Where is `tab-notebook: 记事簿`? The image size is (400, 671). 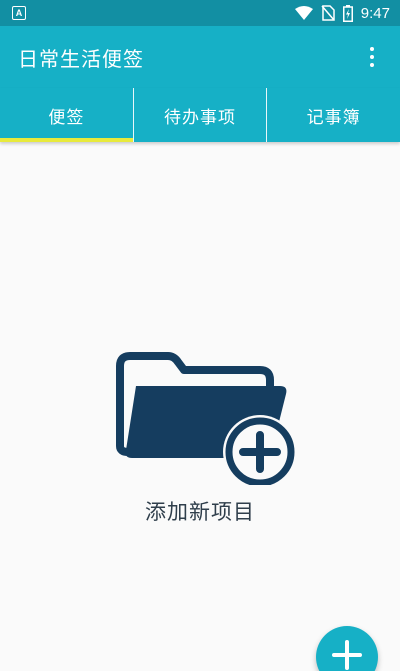 tab-notebook: 记事簿 is located at coordinates (333, 115).